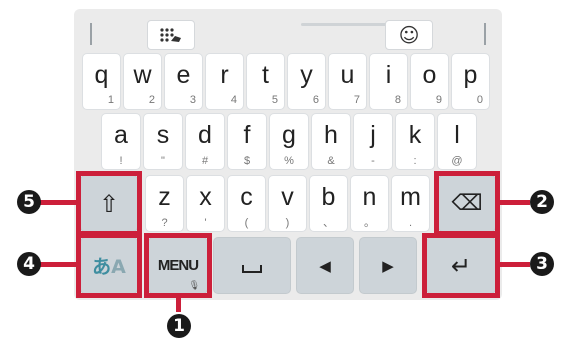  Describe the element at coordinates (205, 161) in the screenshot. I see `key-sublabel: #` at that location.